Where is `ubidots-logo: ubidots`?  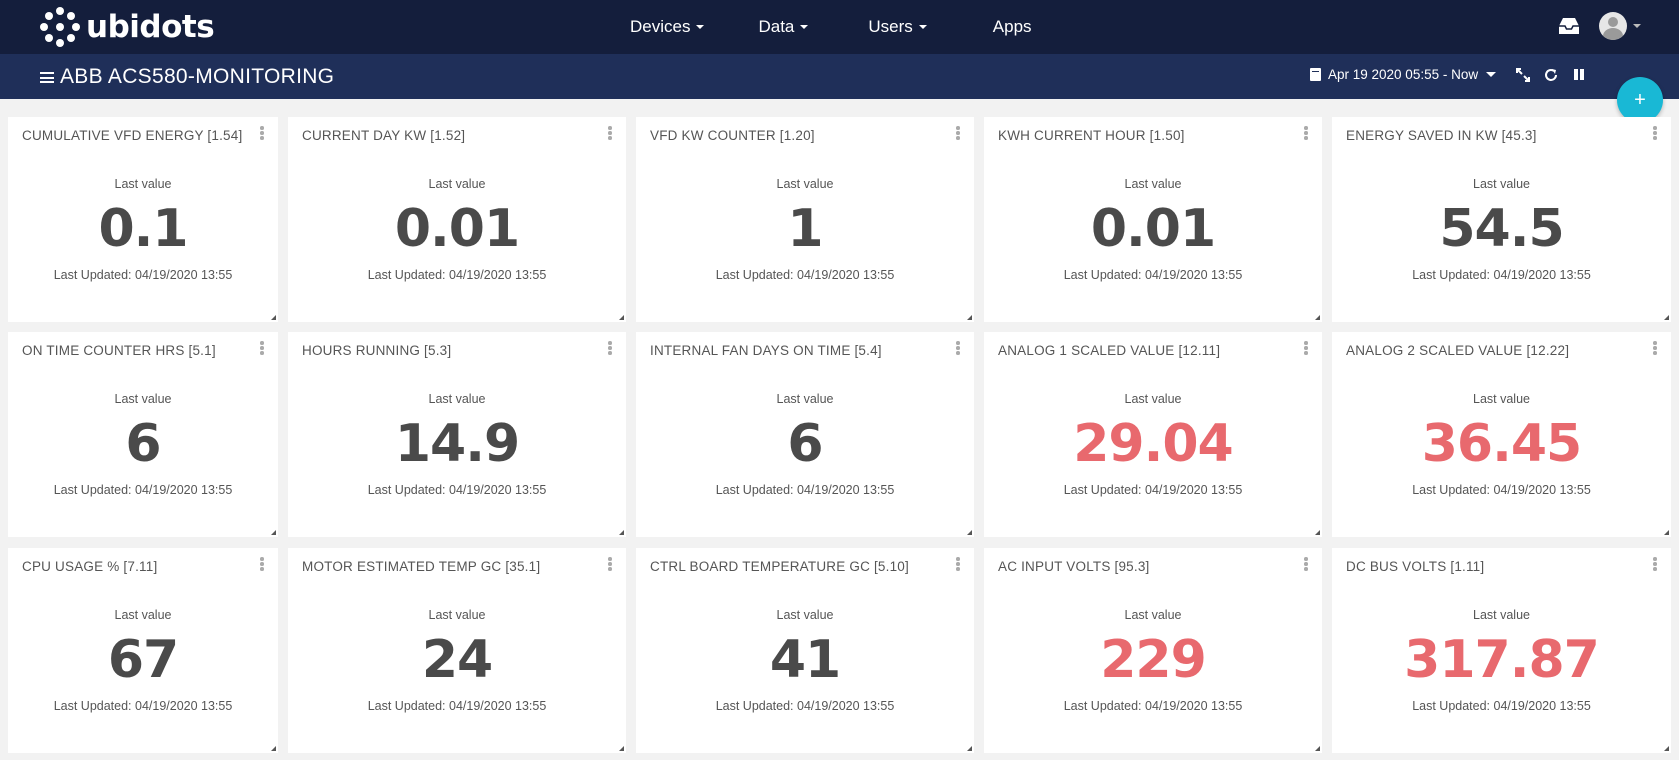 ubidots-logo: ubidots is located at coordinates (127, 27).